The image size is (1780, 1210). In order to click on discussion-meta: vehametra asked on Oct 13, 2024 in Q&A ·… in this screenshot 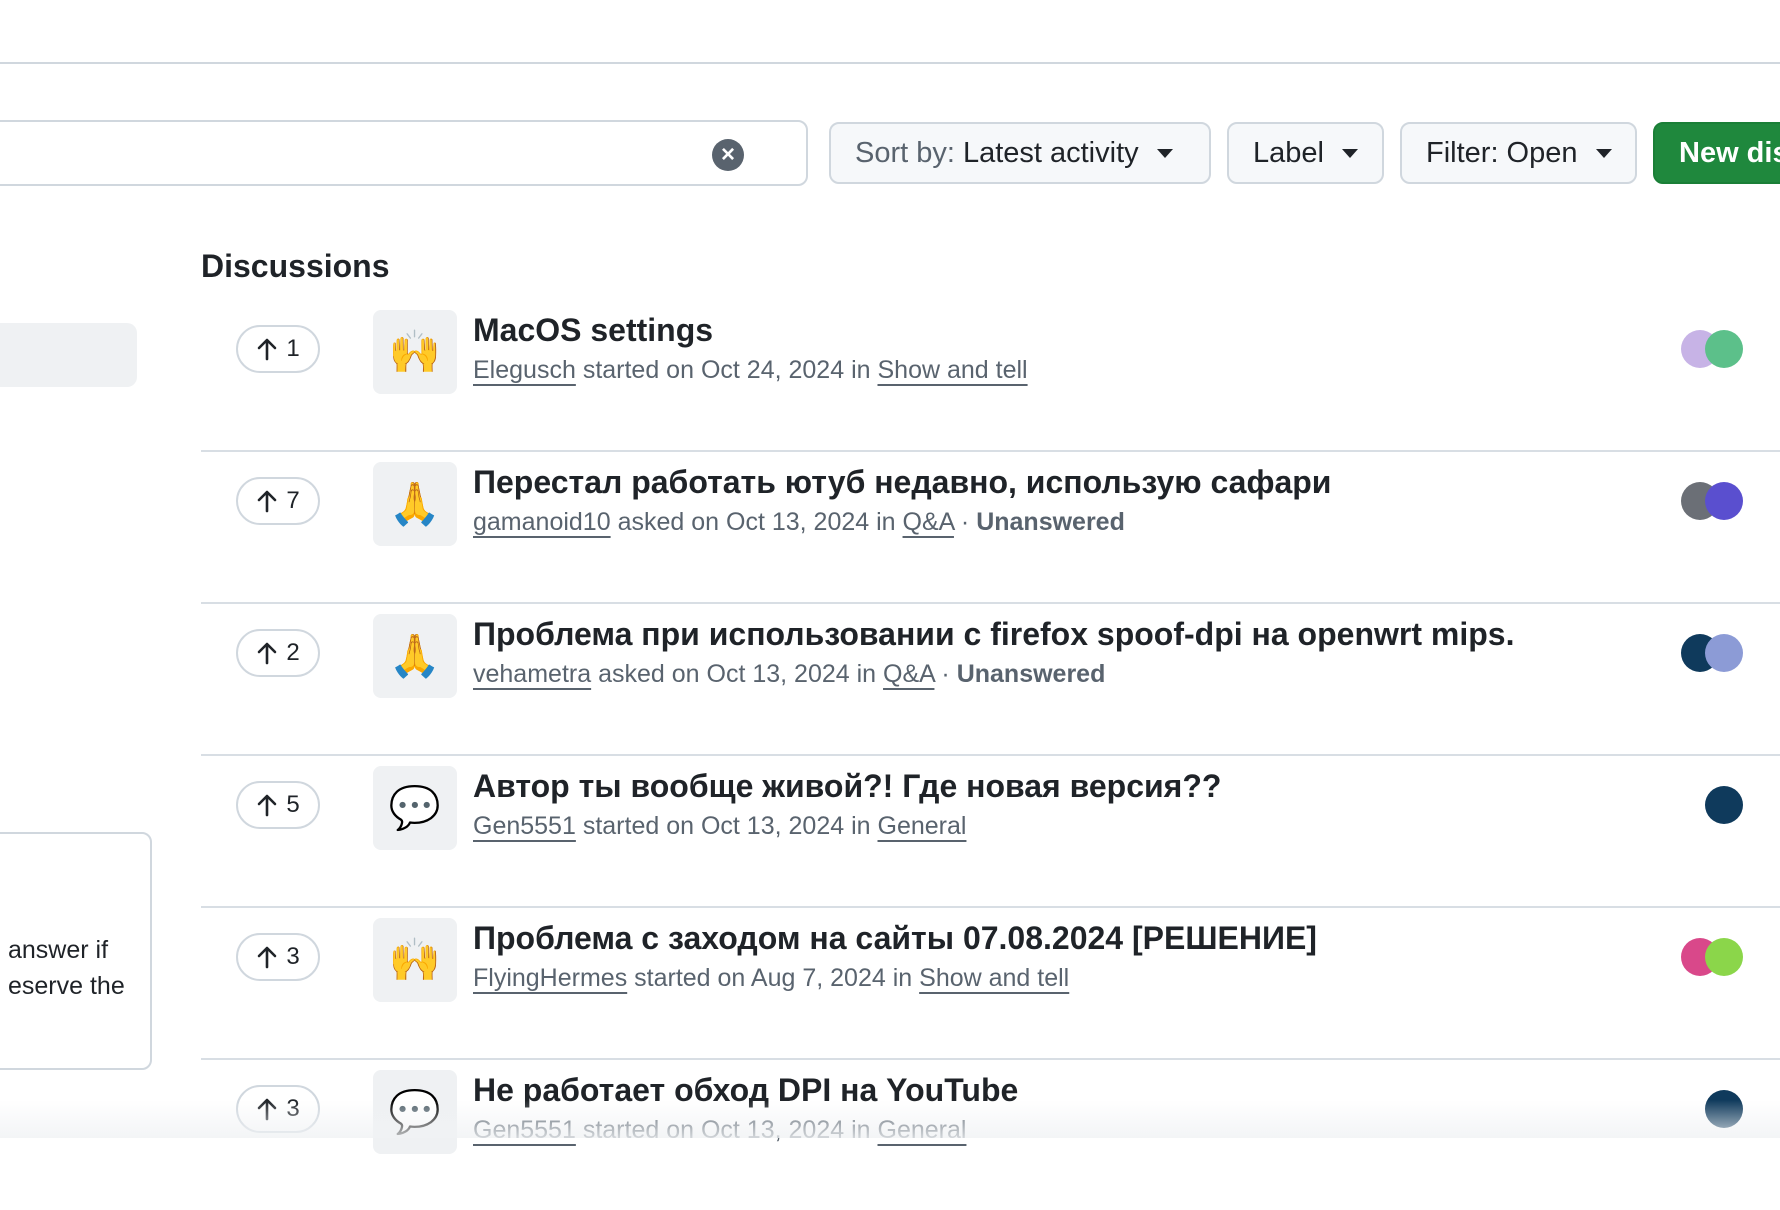, I will do `click(789, 674)`.